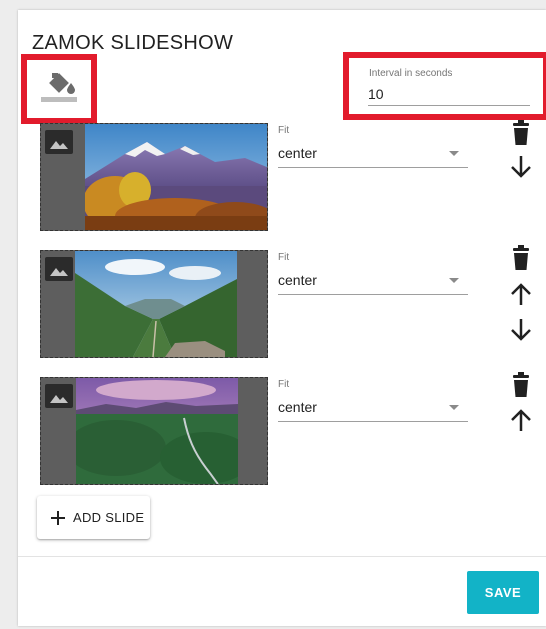 This screenshot has height=629, width=546. I want to click on slide-2-image, so click(156, 304).